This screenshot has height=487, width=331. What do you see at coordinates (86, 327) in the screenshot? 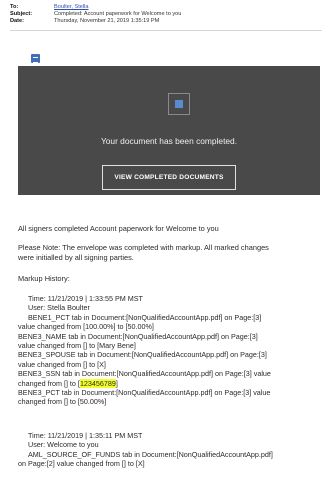
I see `change-line: value changed from [100.00%] to [50.00%]` at bounding box center [86, 327].